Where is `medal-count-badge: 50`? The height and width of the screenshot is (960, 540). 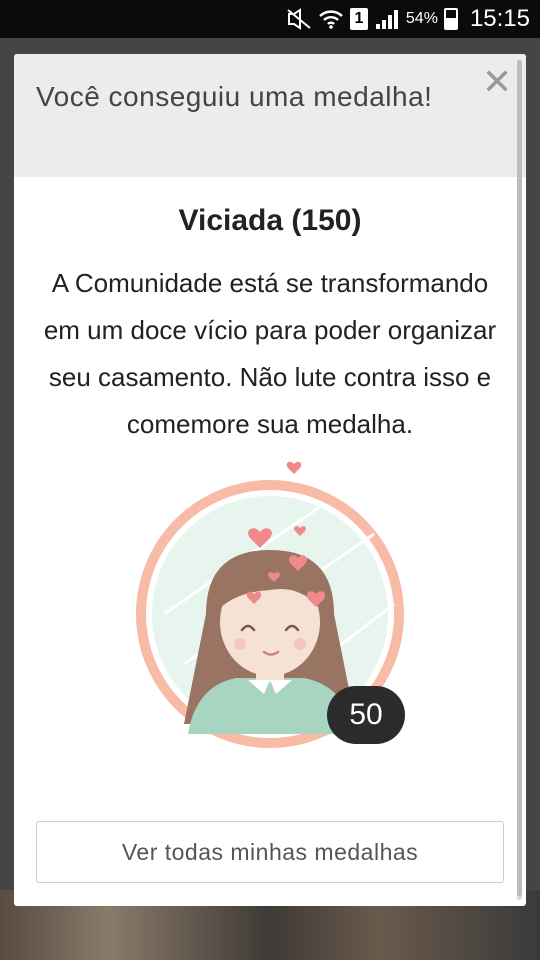
medal-count-badge: 50 is located at coordinates (366, 715).